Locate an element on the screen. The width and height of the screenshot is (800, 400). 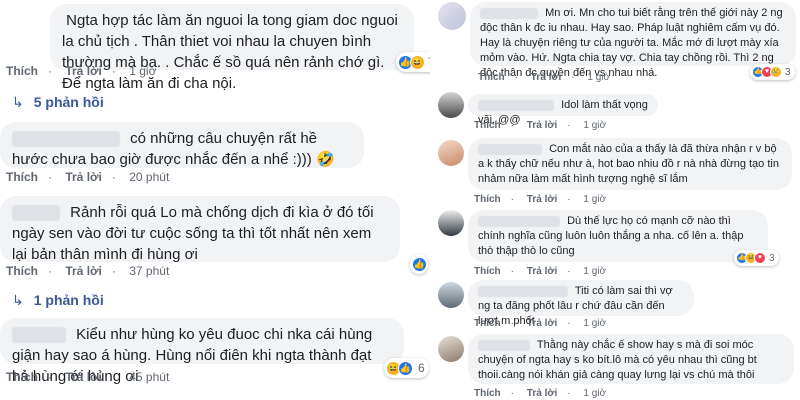
comment-actions: Thích · Trả lời · 37 phút is located at coordinates (88, 271).